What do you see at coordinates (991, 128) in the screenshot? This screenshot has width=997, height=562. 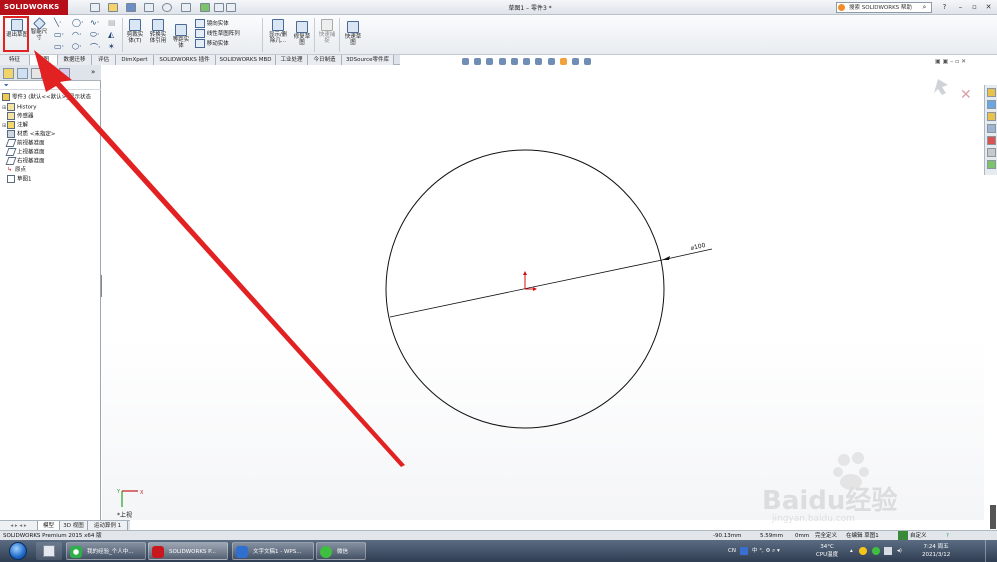 I see `view-palette-icon` at bounding box center [991, 128].